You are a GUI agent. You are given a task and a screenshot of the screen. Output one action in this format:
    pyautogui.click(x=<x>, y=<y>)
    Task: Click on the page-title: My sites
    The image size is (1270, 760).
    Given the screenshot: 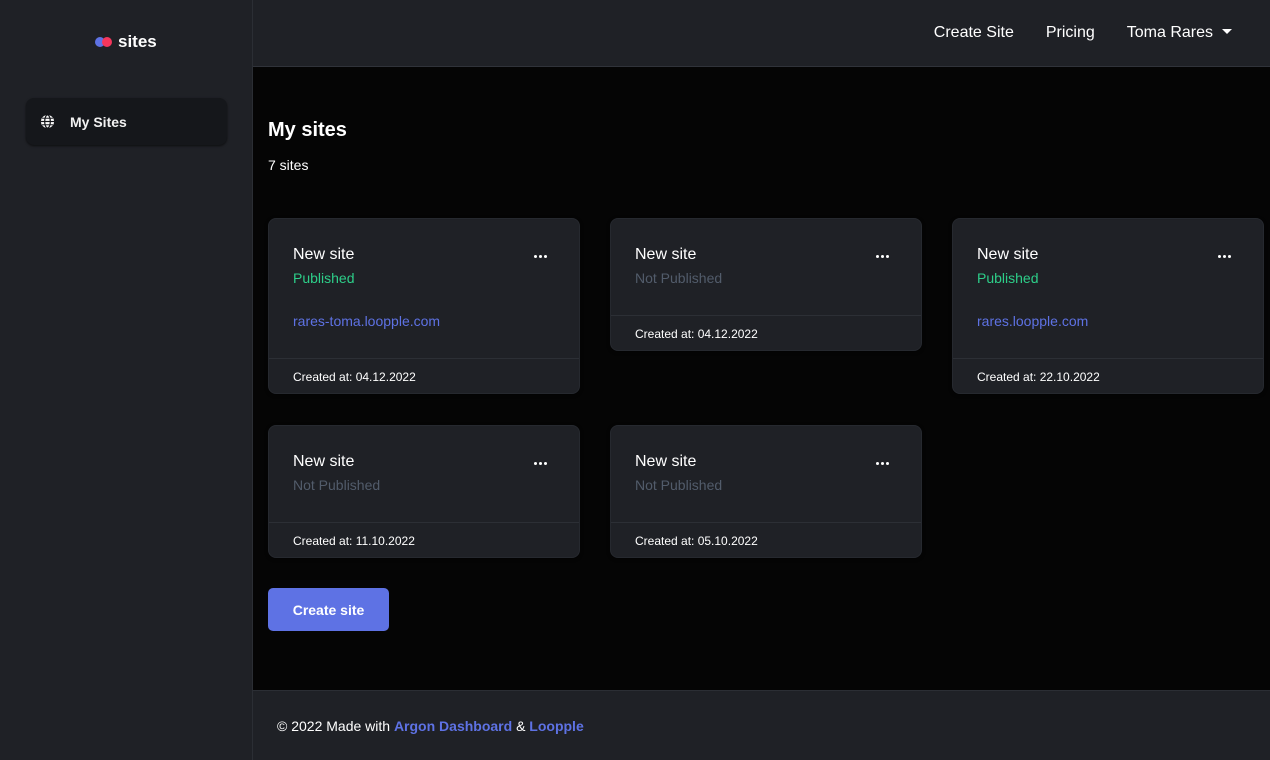 What is the action you would take?
    pyautogui.click(x=307, y=130)
    